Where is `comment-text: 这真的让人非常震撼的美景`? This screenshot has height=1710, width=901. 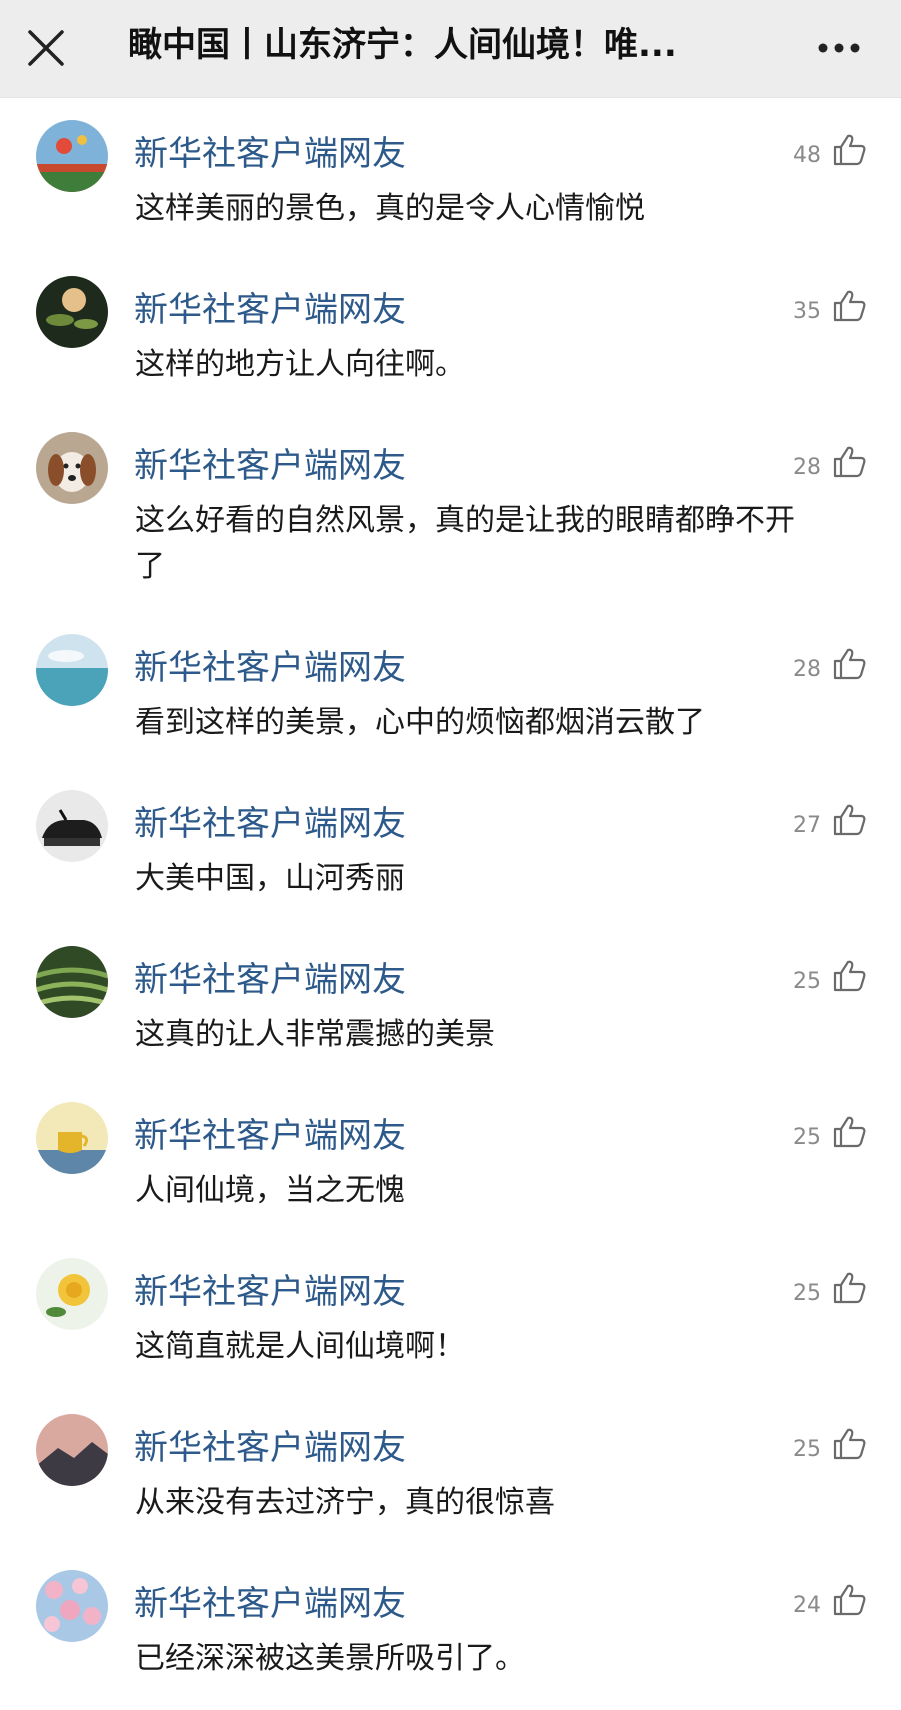
comment-text: 这真的让人非常震撼的美景 is located at coordinates (315, 1034).